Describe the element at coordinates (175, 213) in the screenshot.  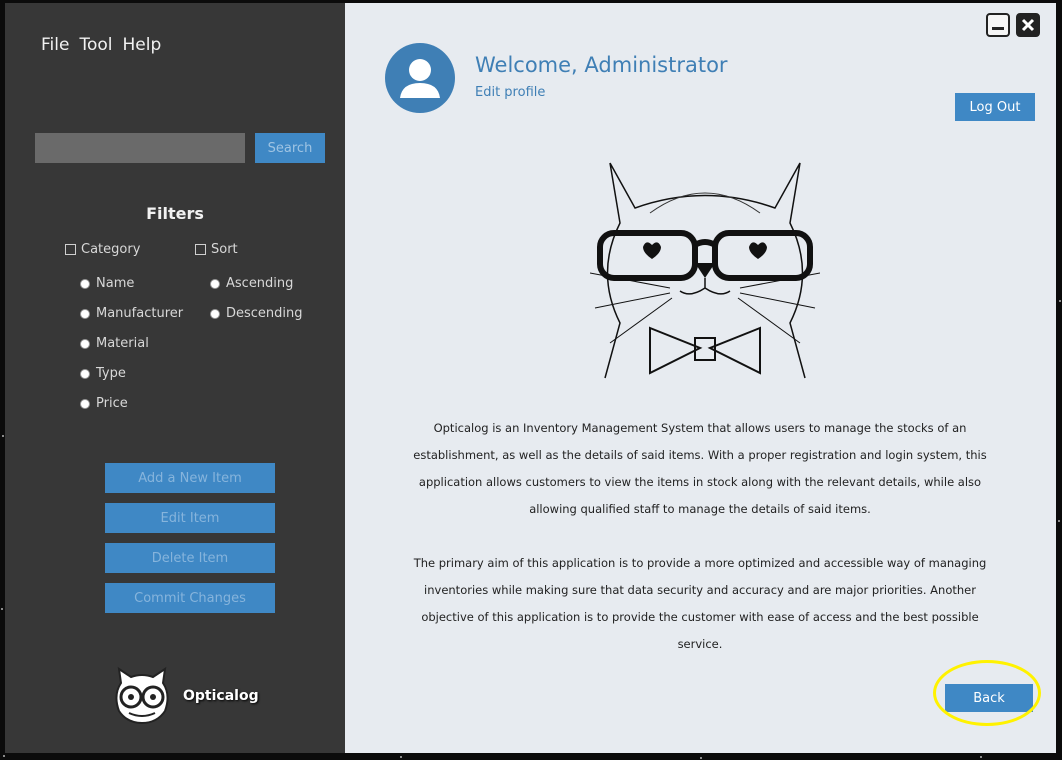
I see `filters-title: Filters` at that location.